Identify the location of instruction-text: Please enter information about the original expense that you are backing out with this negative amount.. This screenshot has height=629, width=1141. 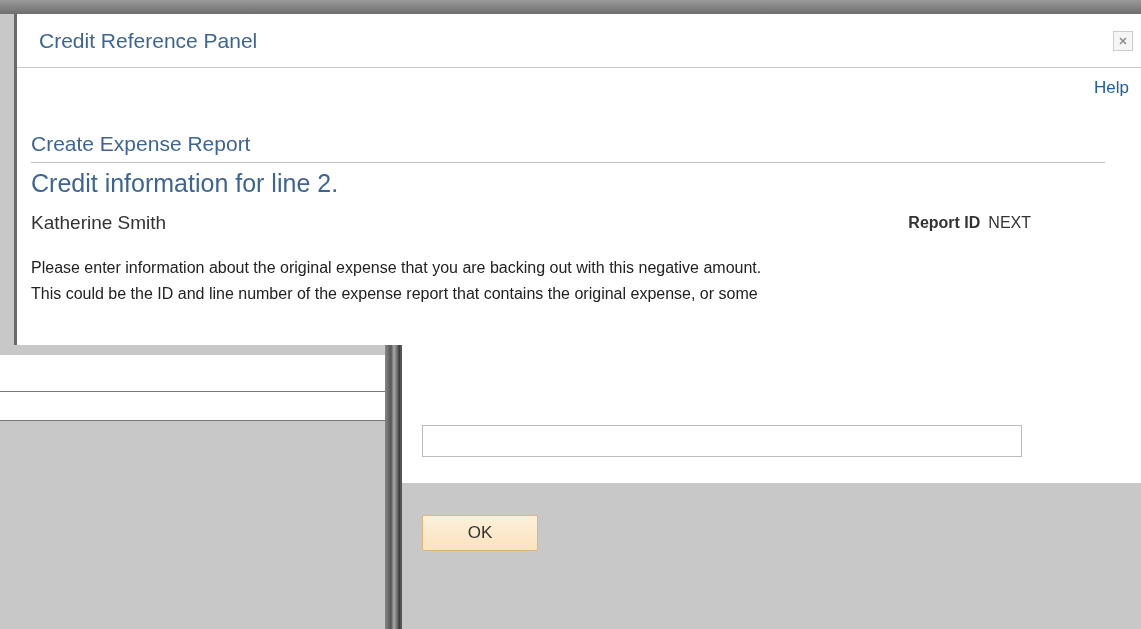
(397, 268).